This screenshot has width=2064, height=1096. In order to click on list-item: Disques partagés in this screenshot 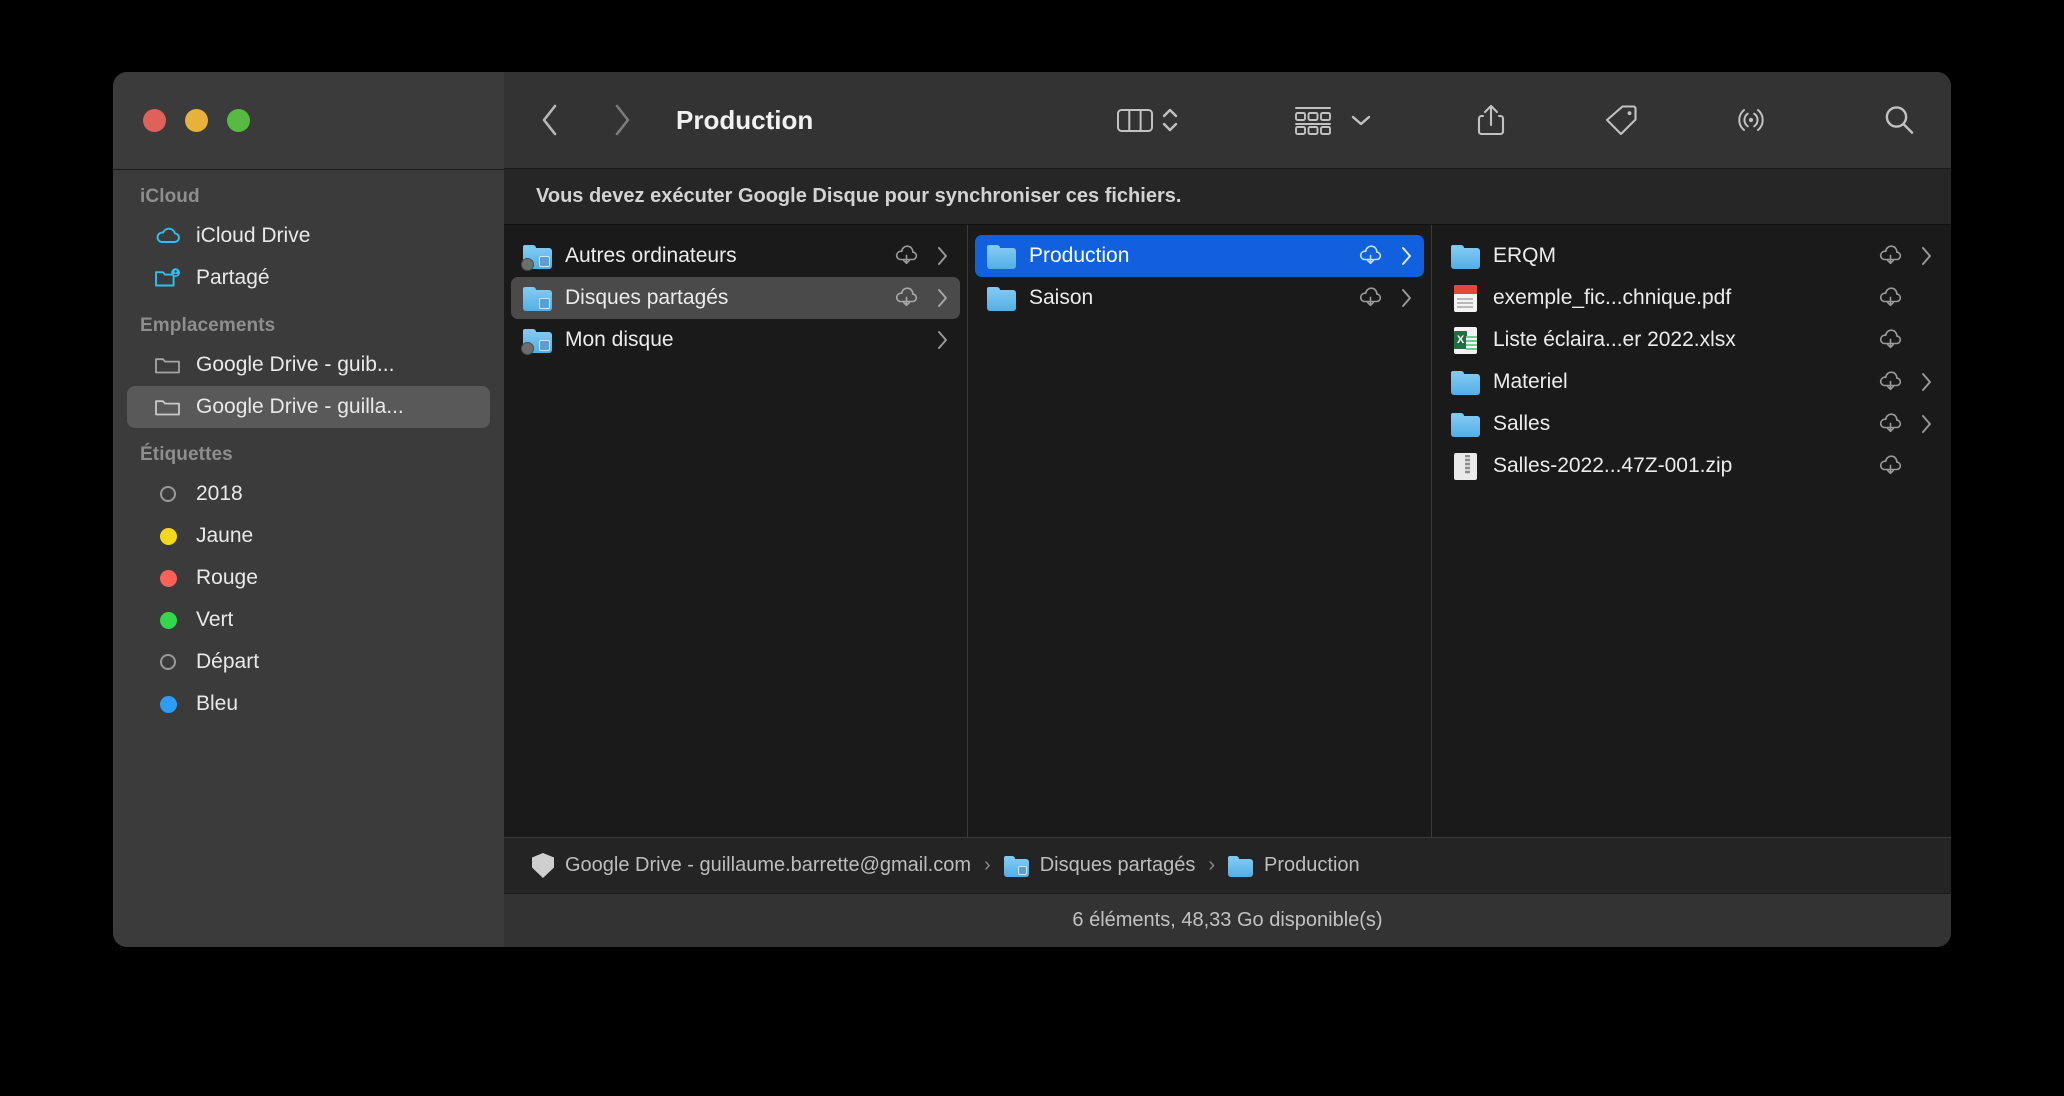, I will do `click(735, 298)`.